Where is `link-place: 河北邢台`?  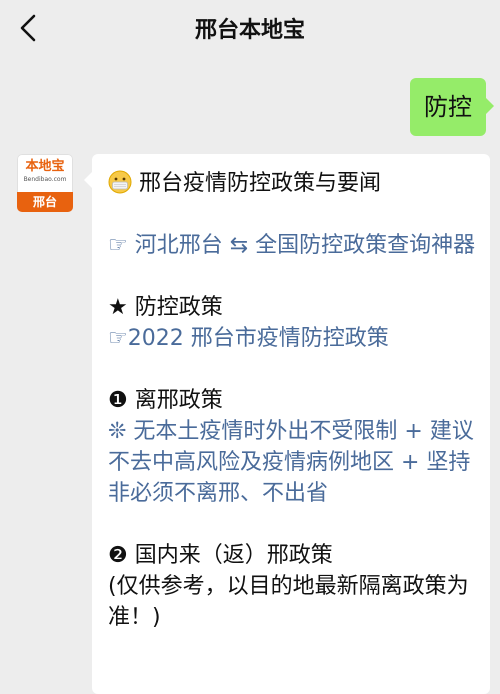 link-place: 河北邢台 is located at coordinates (178, 245).